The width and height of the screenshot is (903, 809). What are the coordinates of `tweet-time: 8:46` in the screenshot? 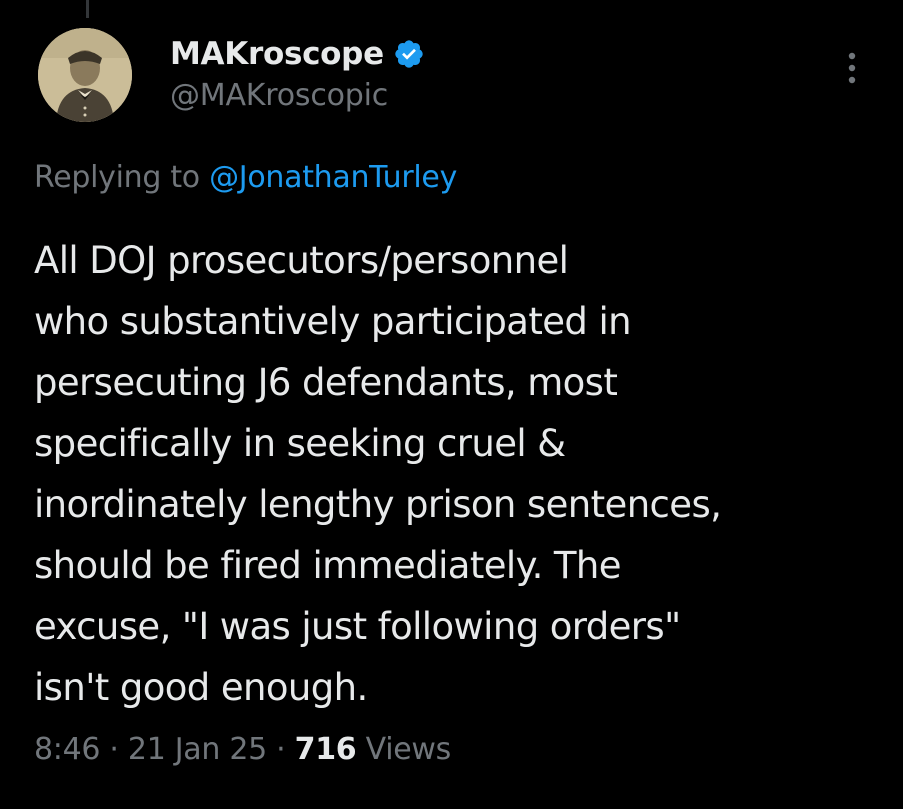 It's located at (67, 749).